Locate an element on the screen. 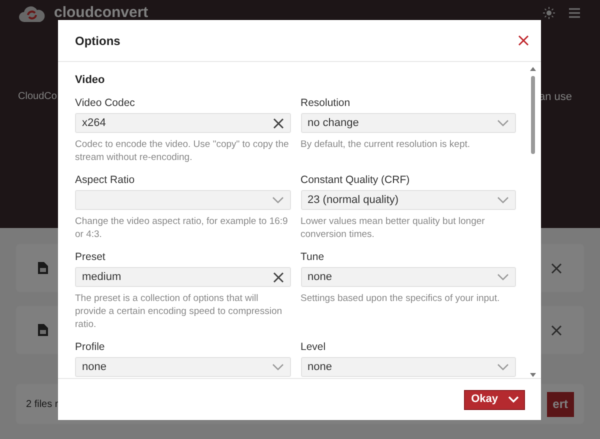  help-text: The preset is a collection of options that will provide a certain encoding speed to compression ratio. is located at coordinates (179, 311).